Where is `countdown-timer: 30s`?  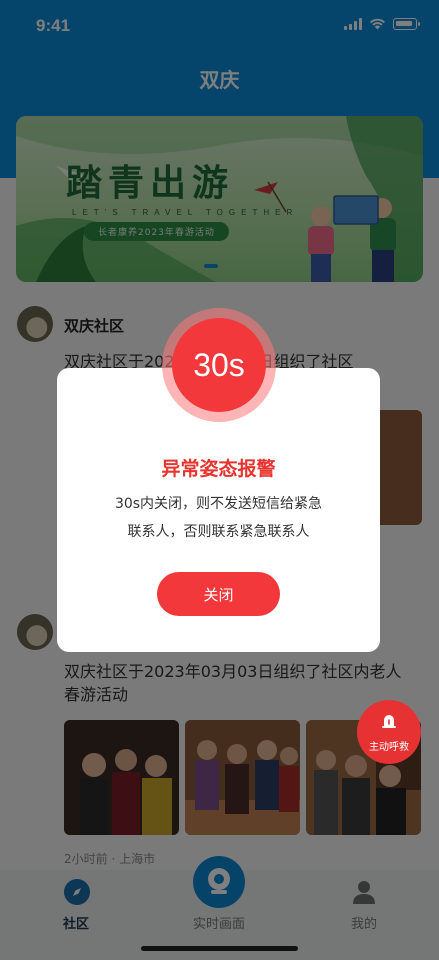 countdown-timer: 30s is located at coordinates (219, 365).